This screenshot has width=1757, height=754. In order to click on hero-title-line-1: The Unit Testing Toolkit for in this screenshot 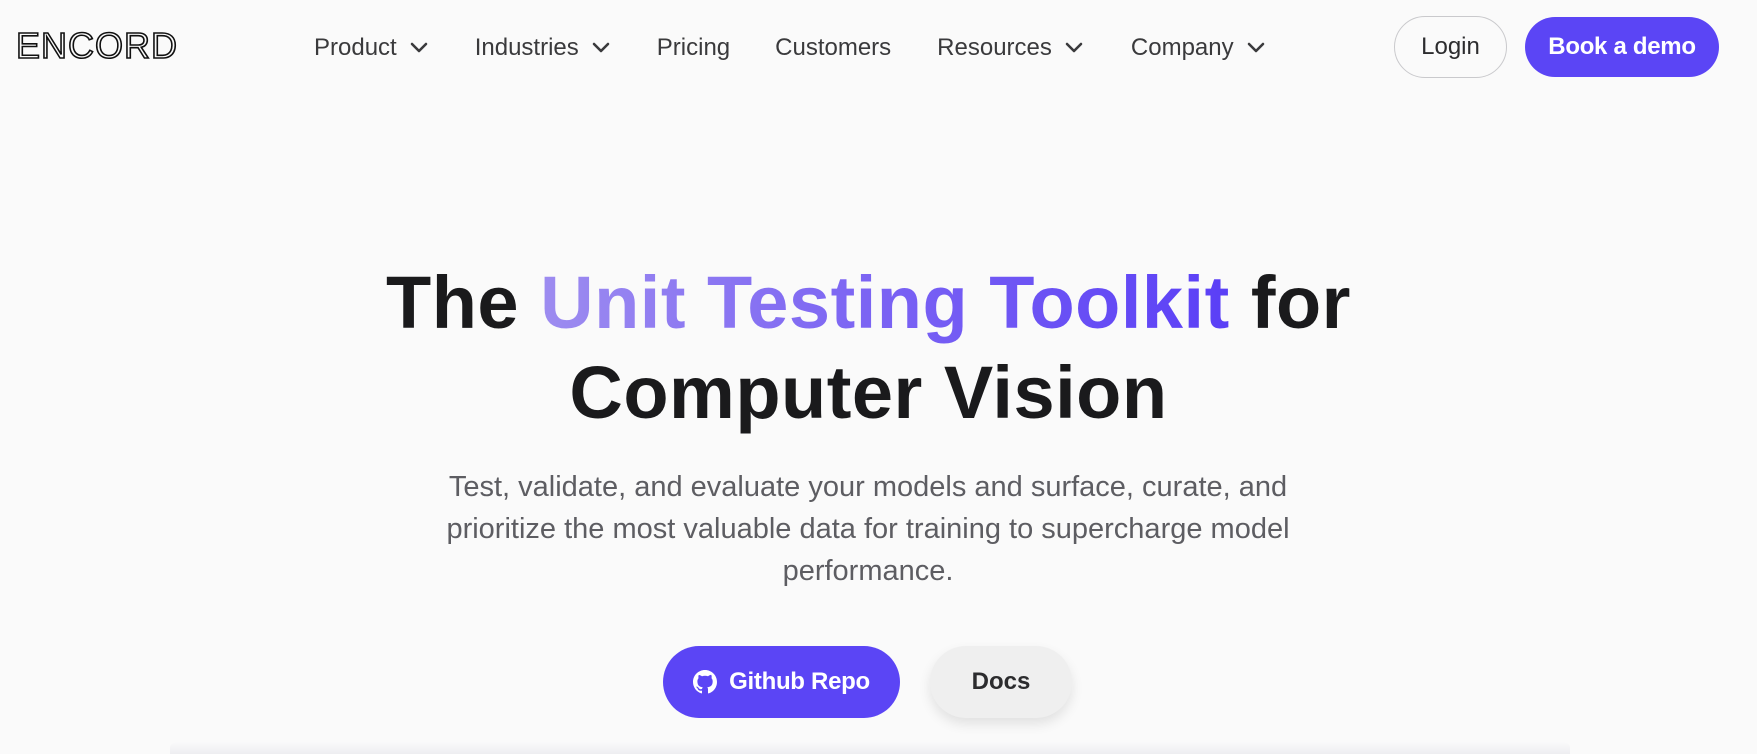, I will do `click(868, 303)`.